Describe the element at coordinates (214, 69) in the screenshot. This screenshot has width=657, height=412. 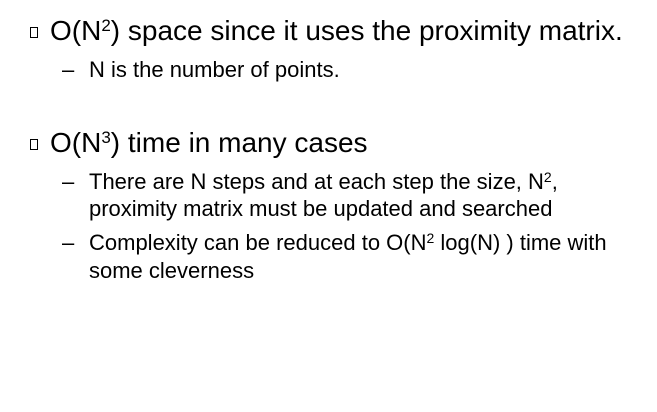
I see `sub-bullet-text: N is the number of points.` at that location.